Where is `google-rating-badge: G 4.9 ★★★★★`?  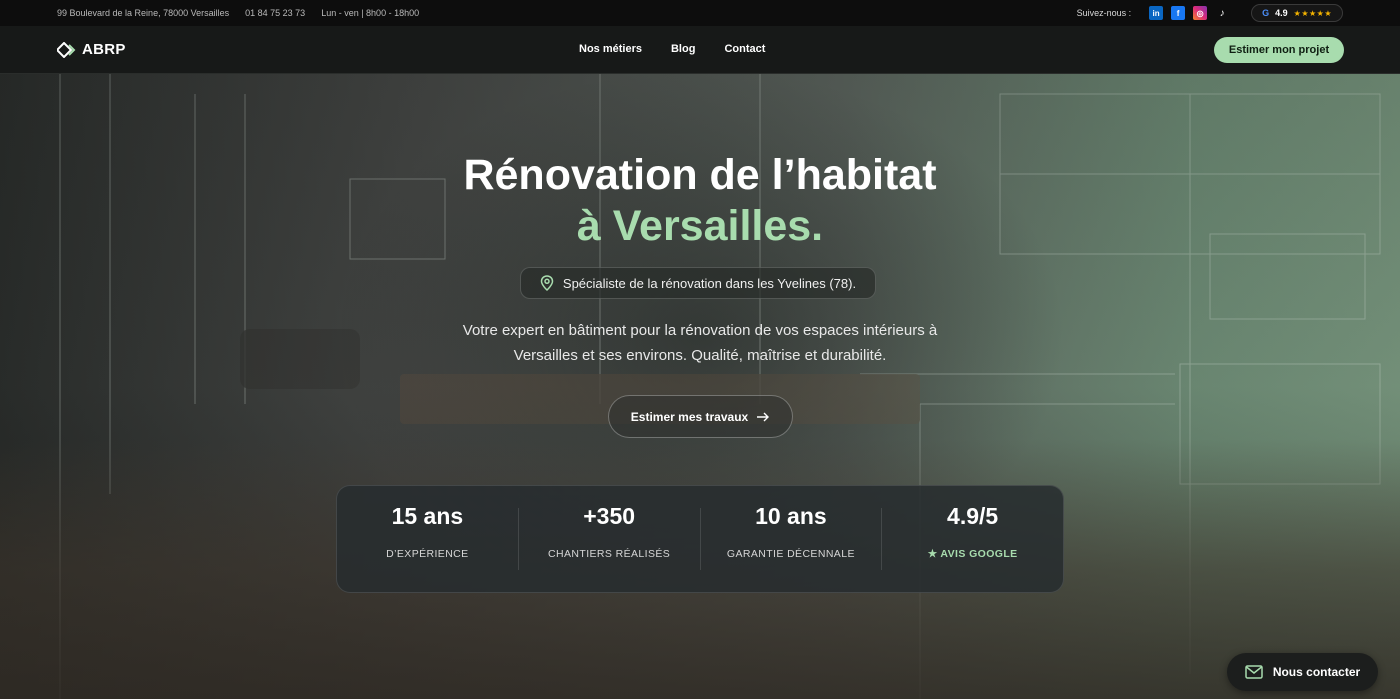 google-rating-badge: G 4.9 ★★★★★ is located at coordinates (1297, 13).